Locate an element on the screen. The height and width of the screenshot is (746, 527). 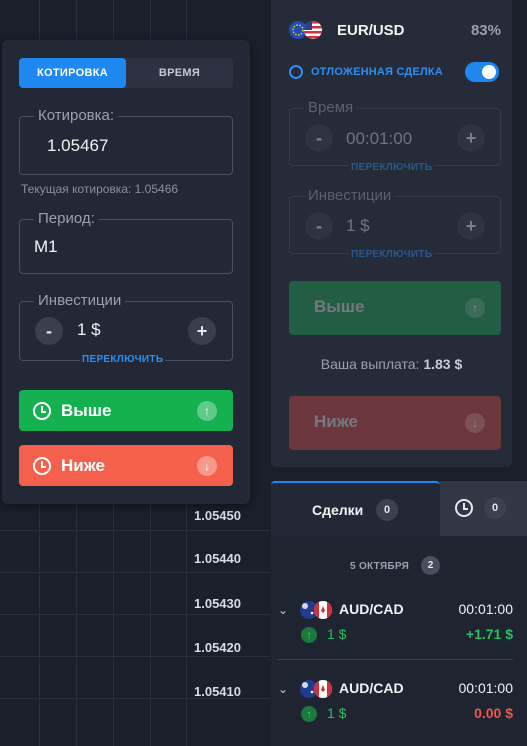
date-label: 5 ОКТЯБРЯ is located at coordinates (380, 566).